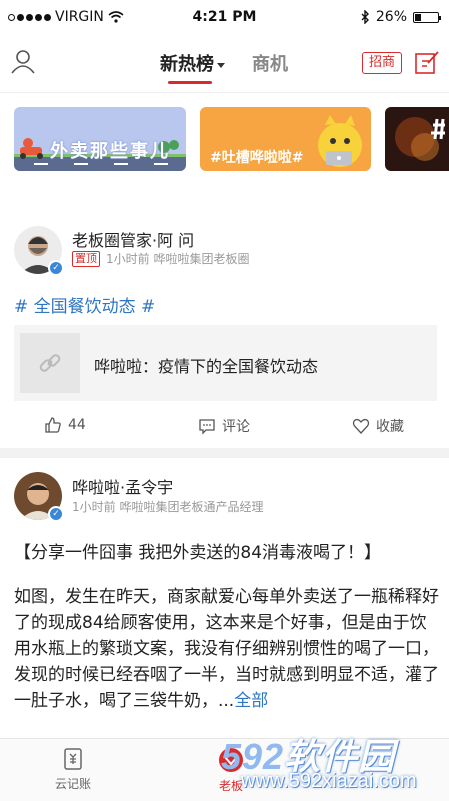  I want to click on top-nav: 新热榜 商机 招商, so click(224, 64).